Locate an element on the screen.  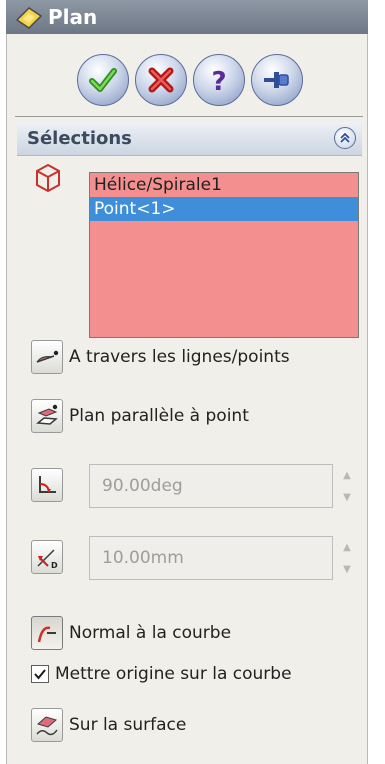
help-button: ? is located at coordinates (219, 80).